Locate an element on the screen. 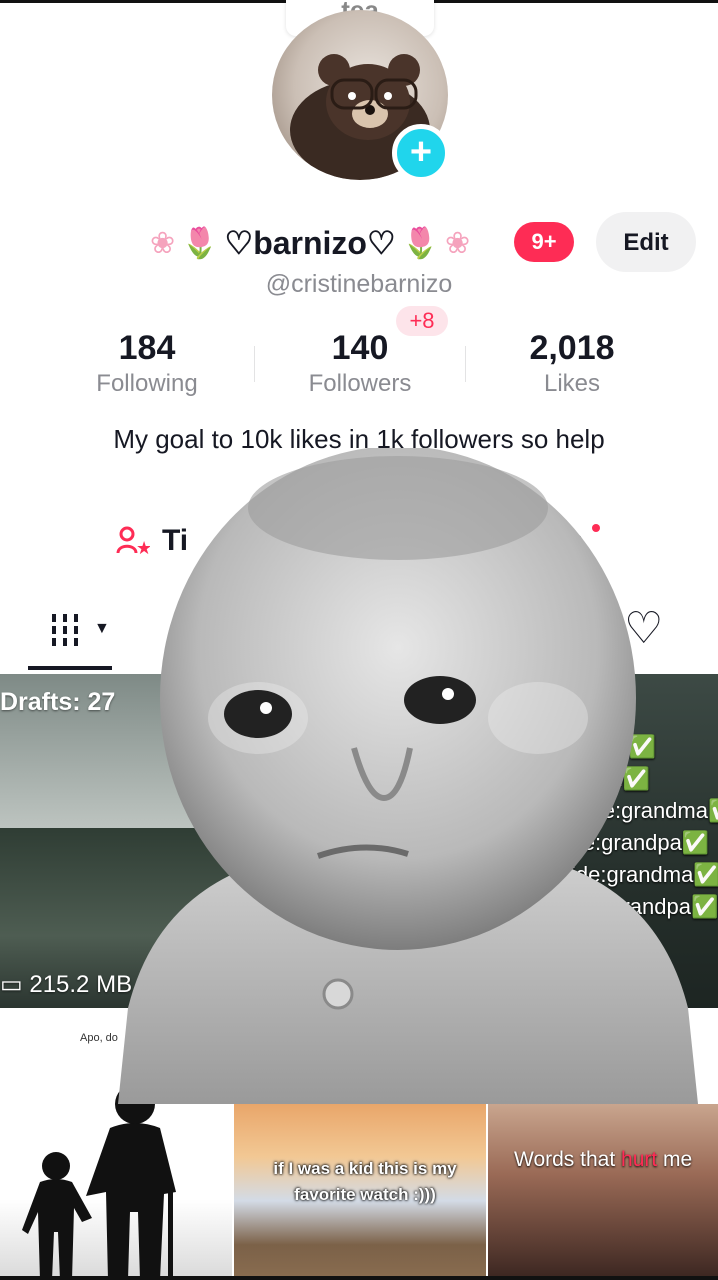 This screenshot has height=1280, width=718. caption-part: me is located at coordinates (675, 1159).